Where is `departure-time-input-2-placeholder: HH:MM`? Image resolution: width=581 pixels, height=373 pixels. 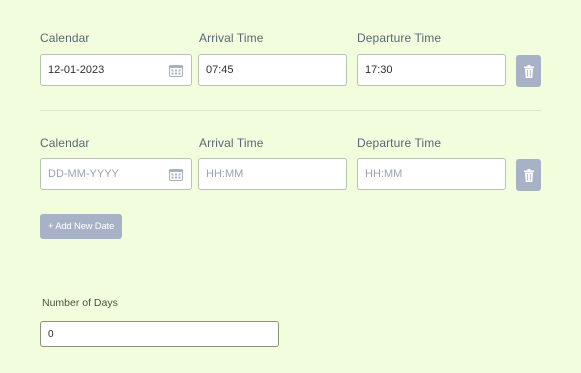 departure-time-input-2-placeholder: HH:MM is located at coordinates (384, 174).